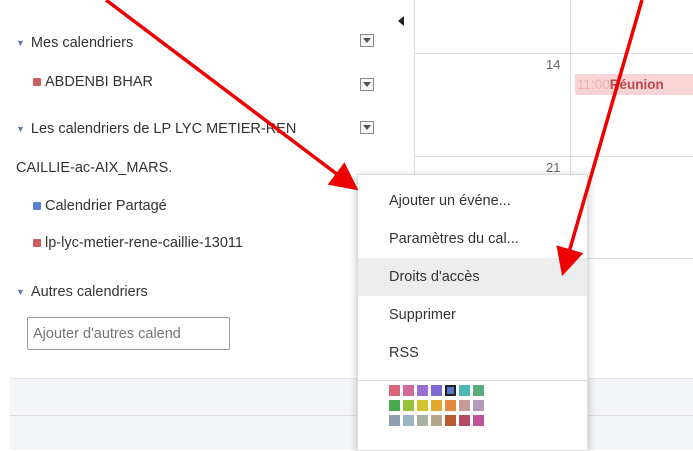  Describe the element at coordinates (553, 167) in the screenshot. I see `day-number: 21` at that location.